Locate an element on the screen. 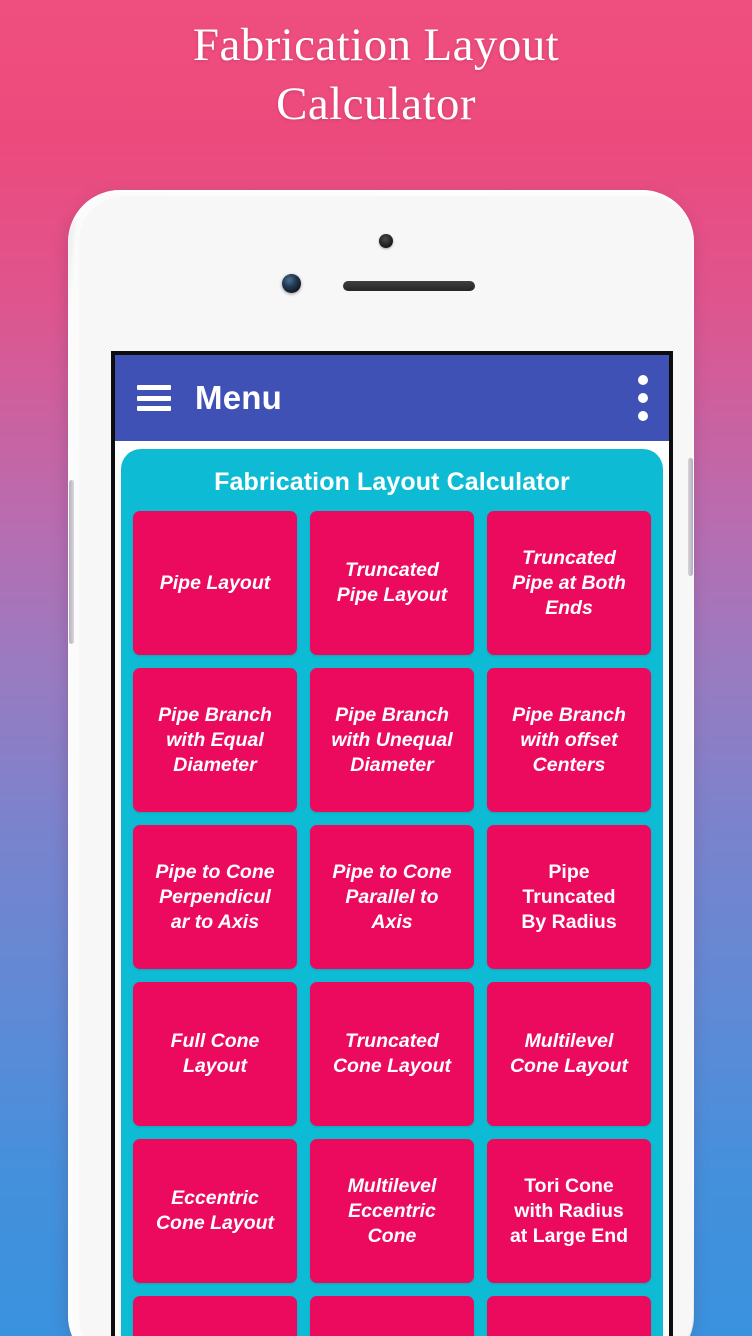 Image resolution: width=752 pixels, height=1336 pixels. calculator-tile-label: Eccentric Cone Layout is located at coordinates (215, 1210).